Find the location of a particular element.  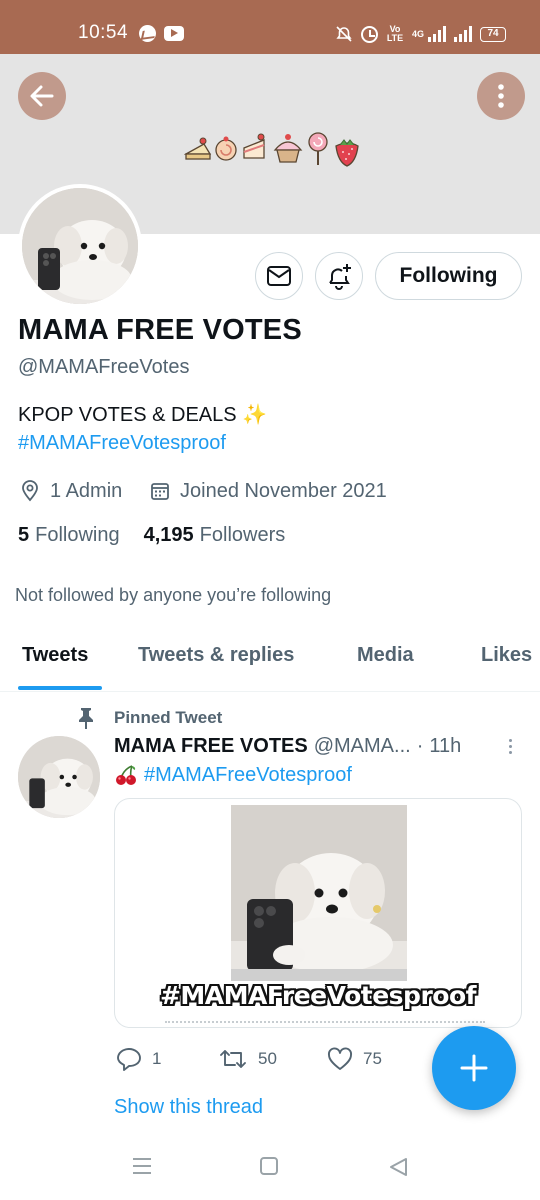

more-vertical-icon is located at coordinates (501, 96).